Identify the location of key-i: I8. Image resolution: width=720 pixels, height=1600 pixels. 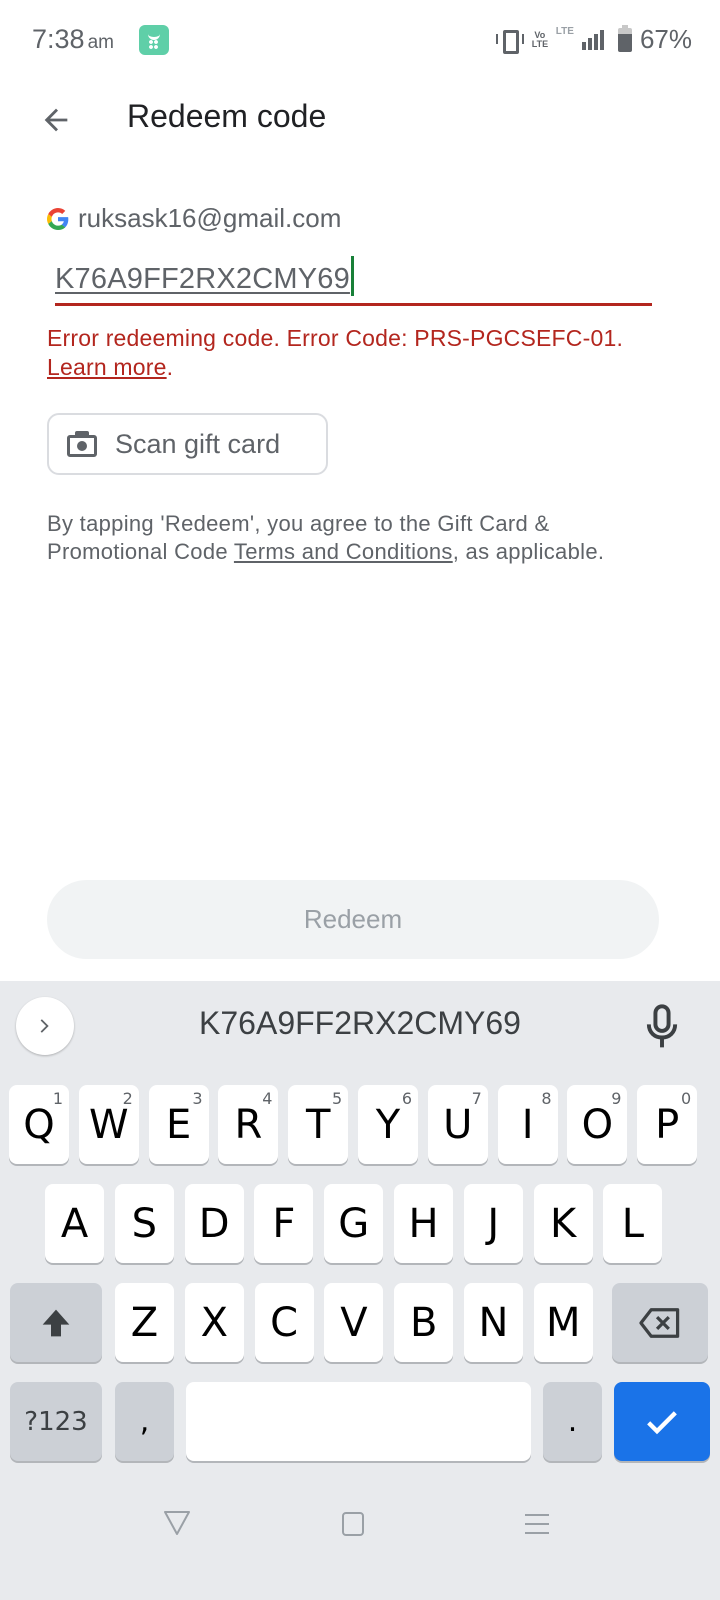
(527, 1124).